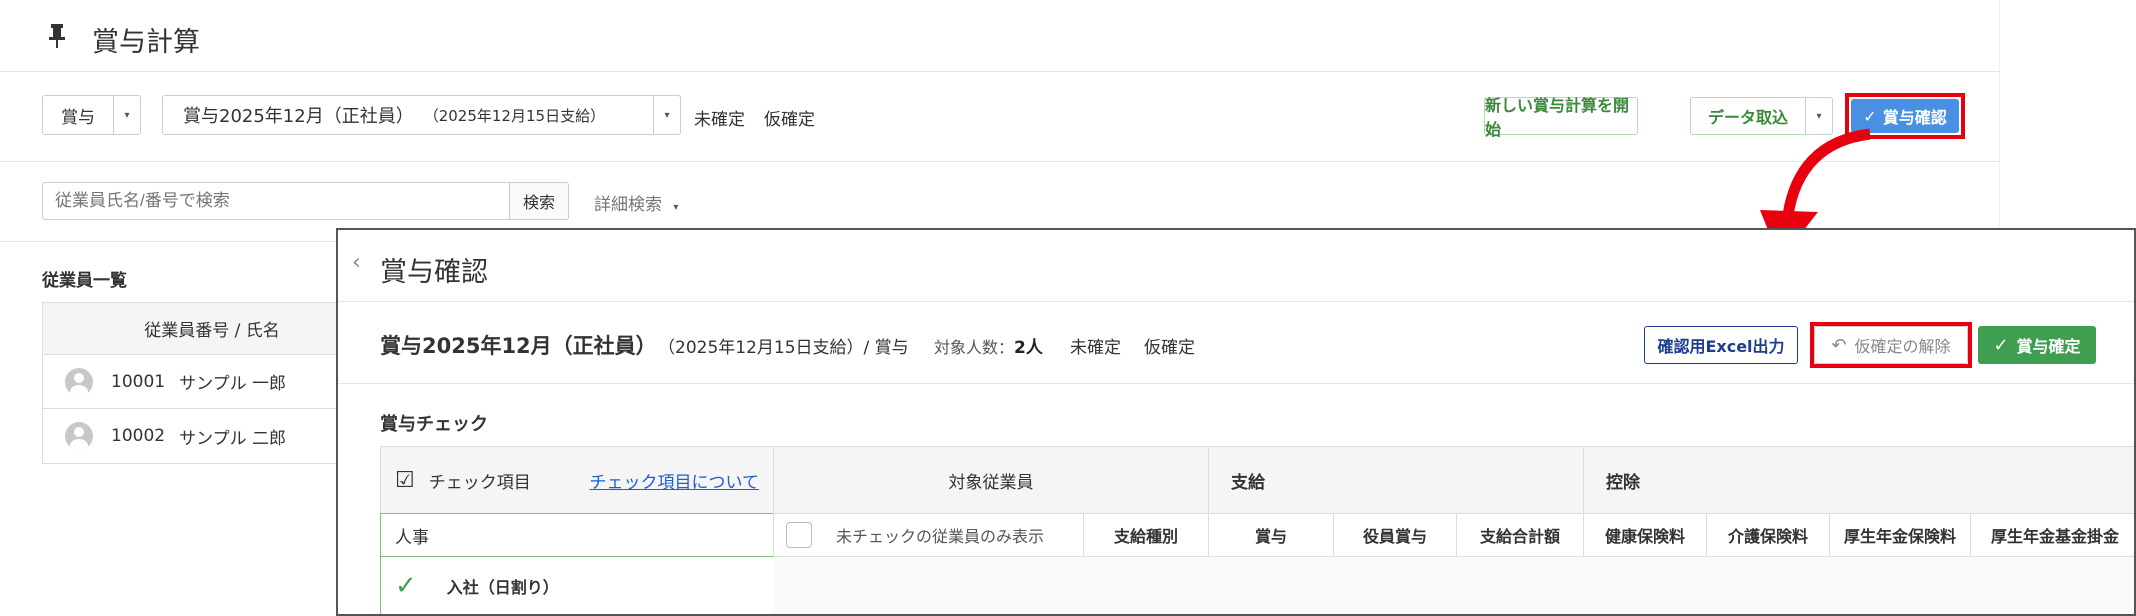 Image resolution: width=2136 pixels, height=616 pixels. Describe the element at coordinates (1395, 535) in the screenshot. I see `column-header: 役員賞与` at that location.